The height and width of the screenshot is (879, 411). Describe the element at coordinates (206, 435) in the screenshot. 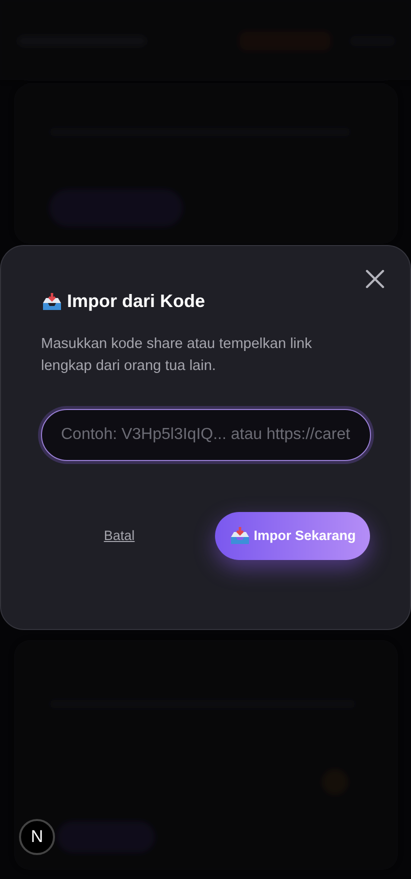

I see `code-input-field: Contoh: V3Hp5l3IqIQ... atau https://caret` at that location.